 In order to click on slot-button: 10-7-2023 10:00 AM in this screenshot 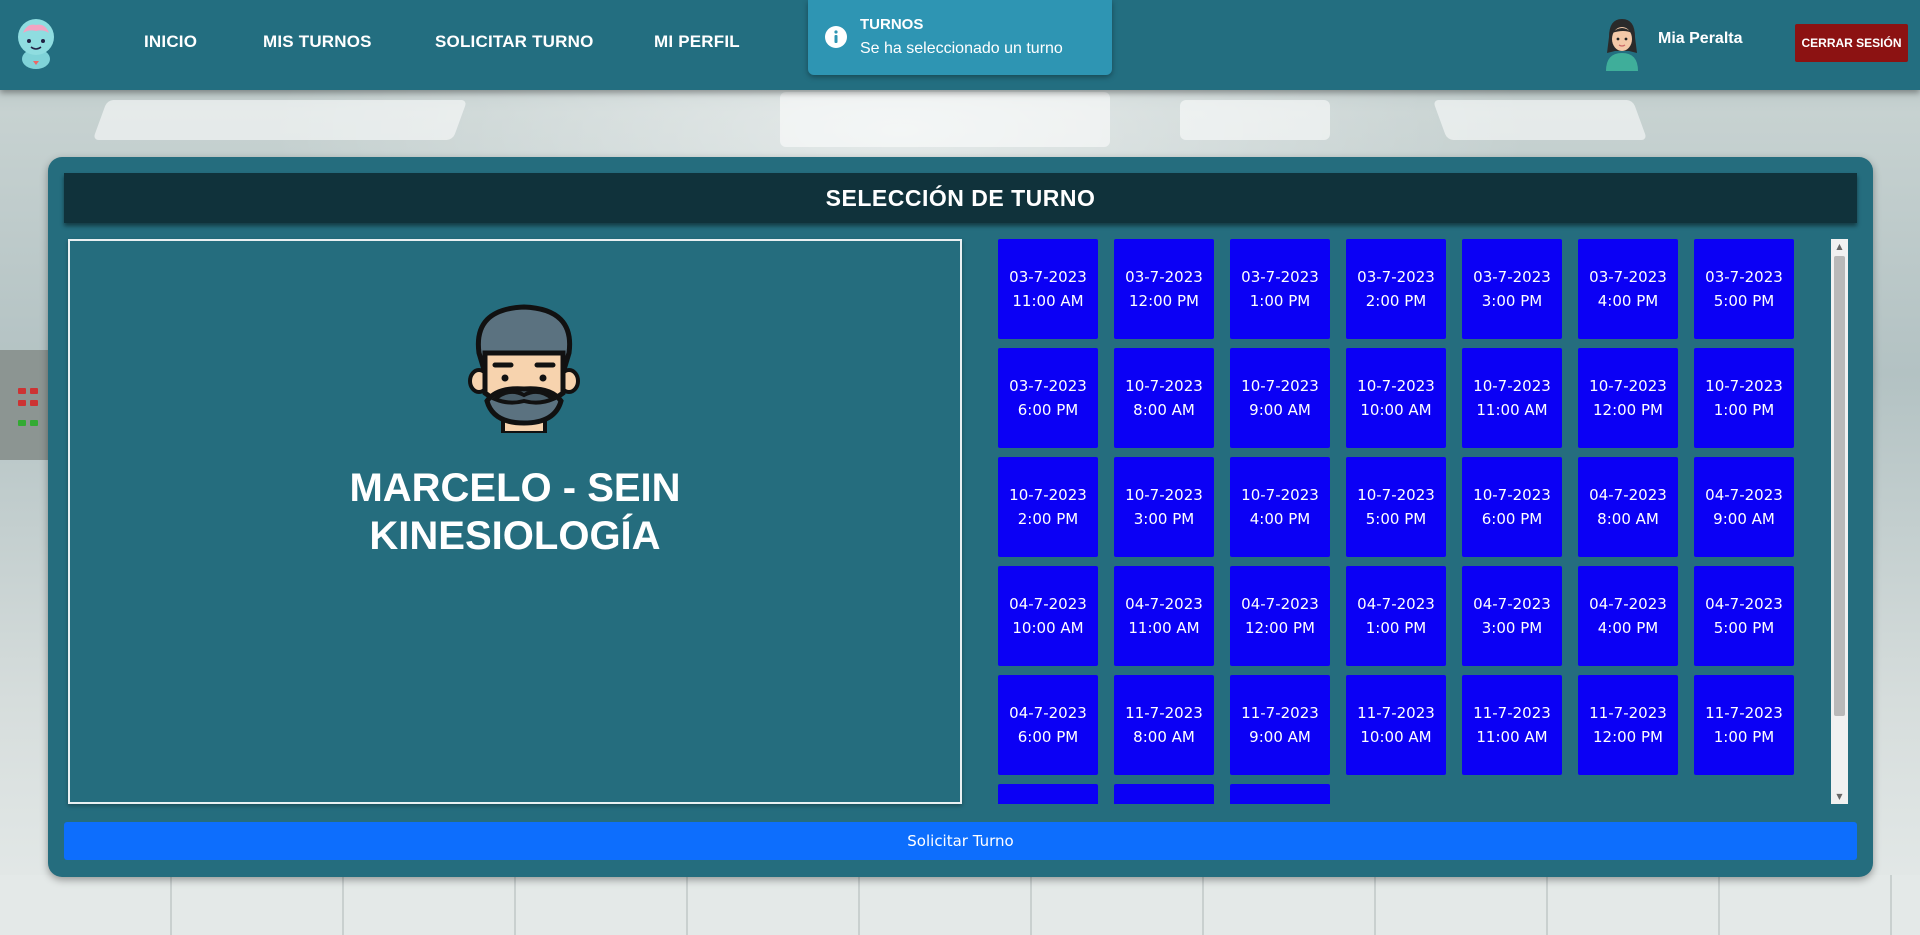, I will do `click(1396, 398)`.